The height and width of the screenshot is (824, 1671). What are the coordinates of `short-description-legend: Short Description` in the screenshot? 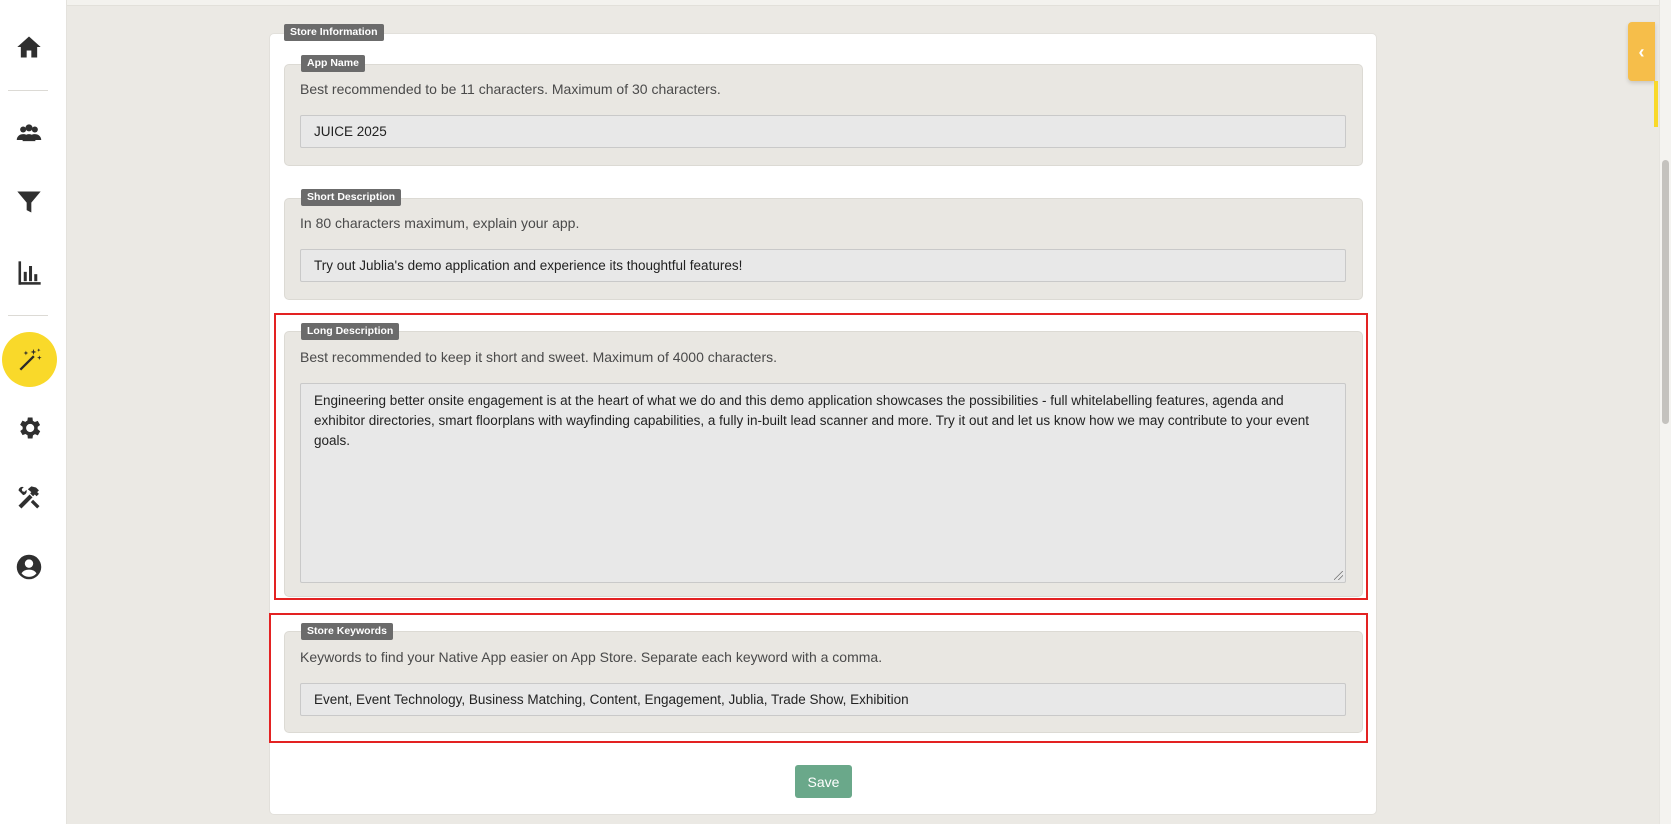 It's located at (351, 197).